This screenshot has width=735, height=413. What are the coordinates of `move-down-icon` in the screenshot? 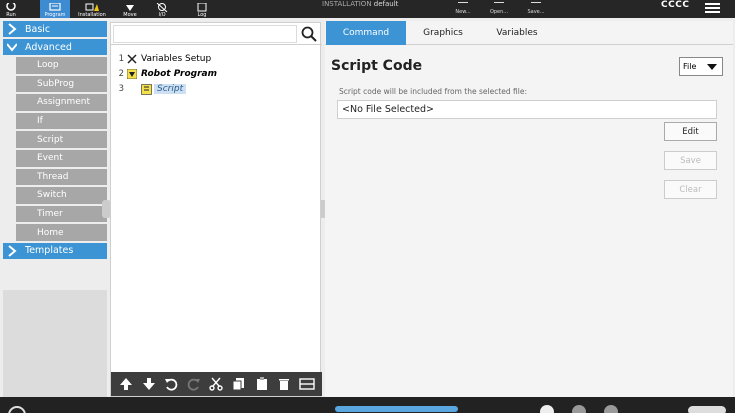 It's located at (149, 384).